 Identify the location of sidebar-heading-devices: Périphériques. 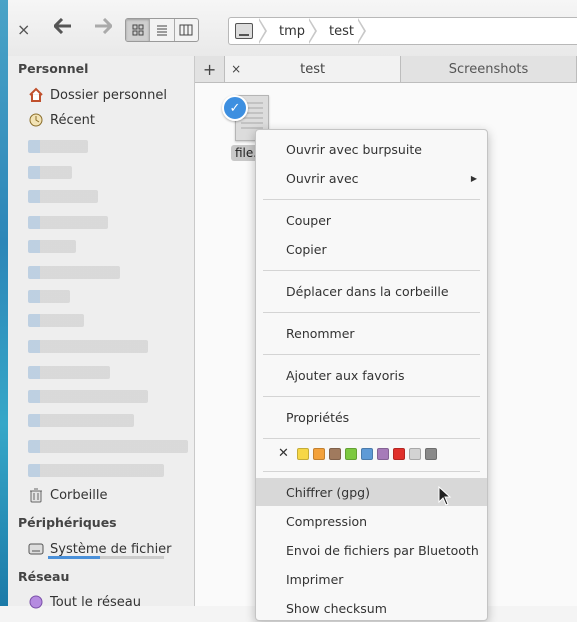
(67, 522).